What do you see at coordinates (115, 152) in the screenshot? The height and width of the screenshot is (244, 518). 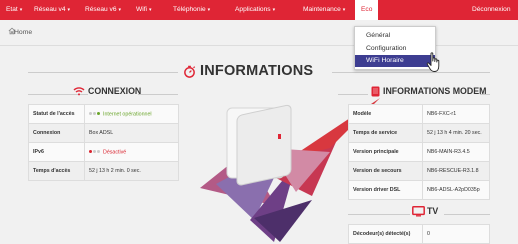 I see `ipv6-status: Désactivé` at bounding box center [115, 152].